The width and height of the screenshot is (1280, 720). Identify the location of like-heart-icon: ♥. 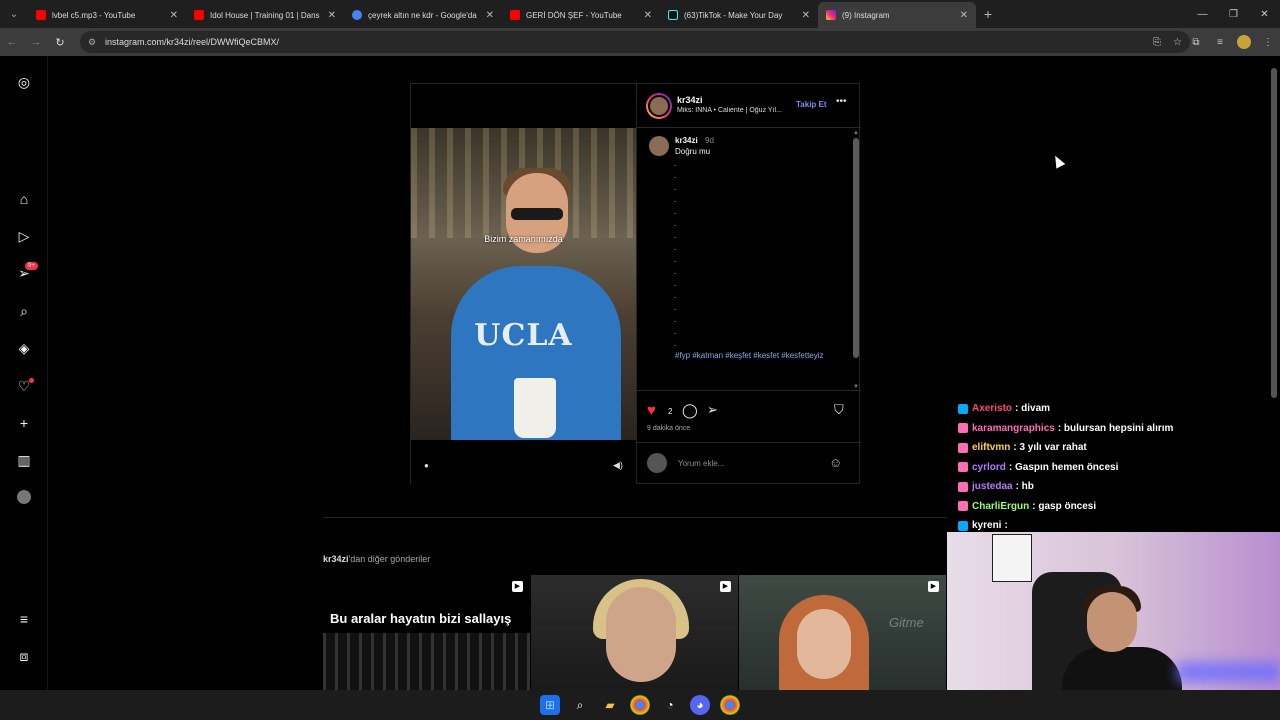
(651, 410).